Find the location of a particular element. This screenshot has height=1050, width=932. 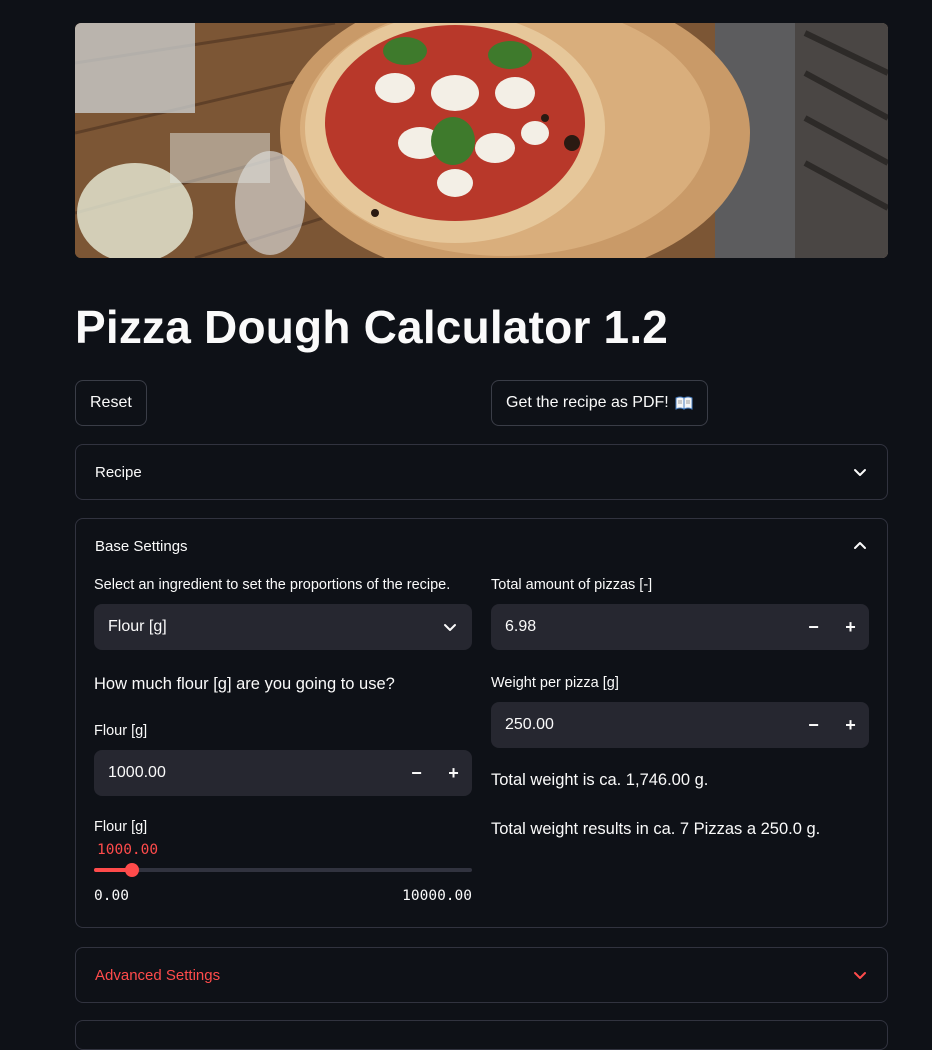

flour-increment-button: + is located at coordinates (453, 773).